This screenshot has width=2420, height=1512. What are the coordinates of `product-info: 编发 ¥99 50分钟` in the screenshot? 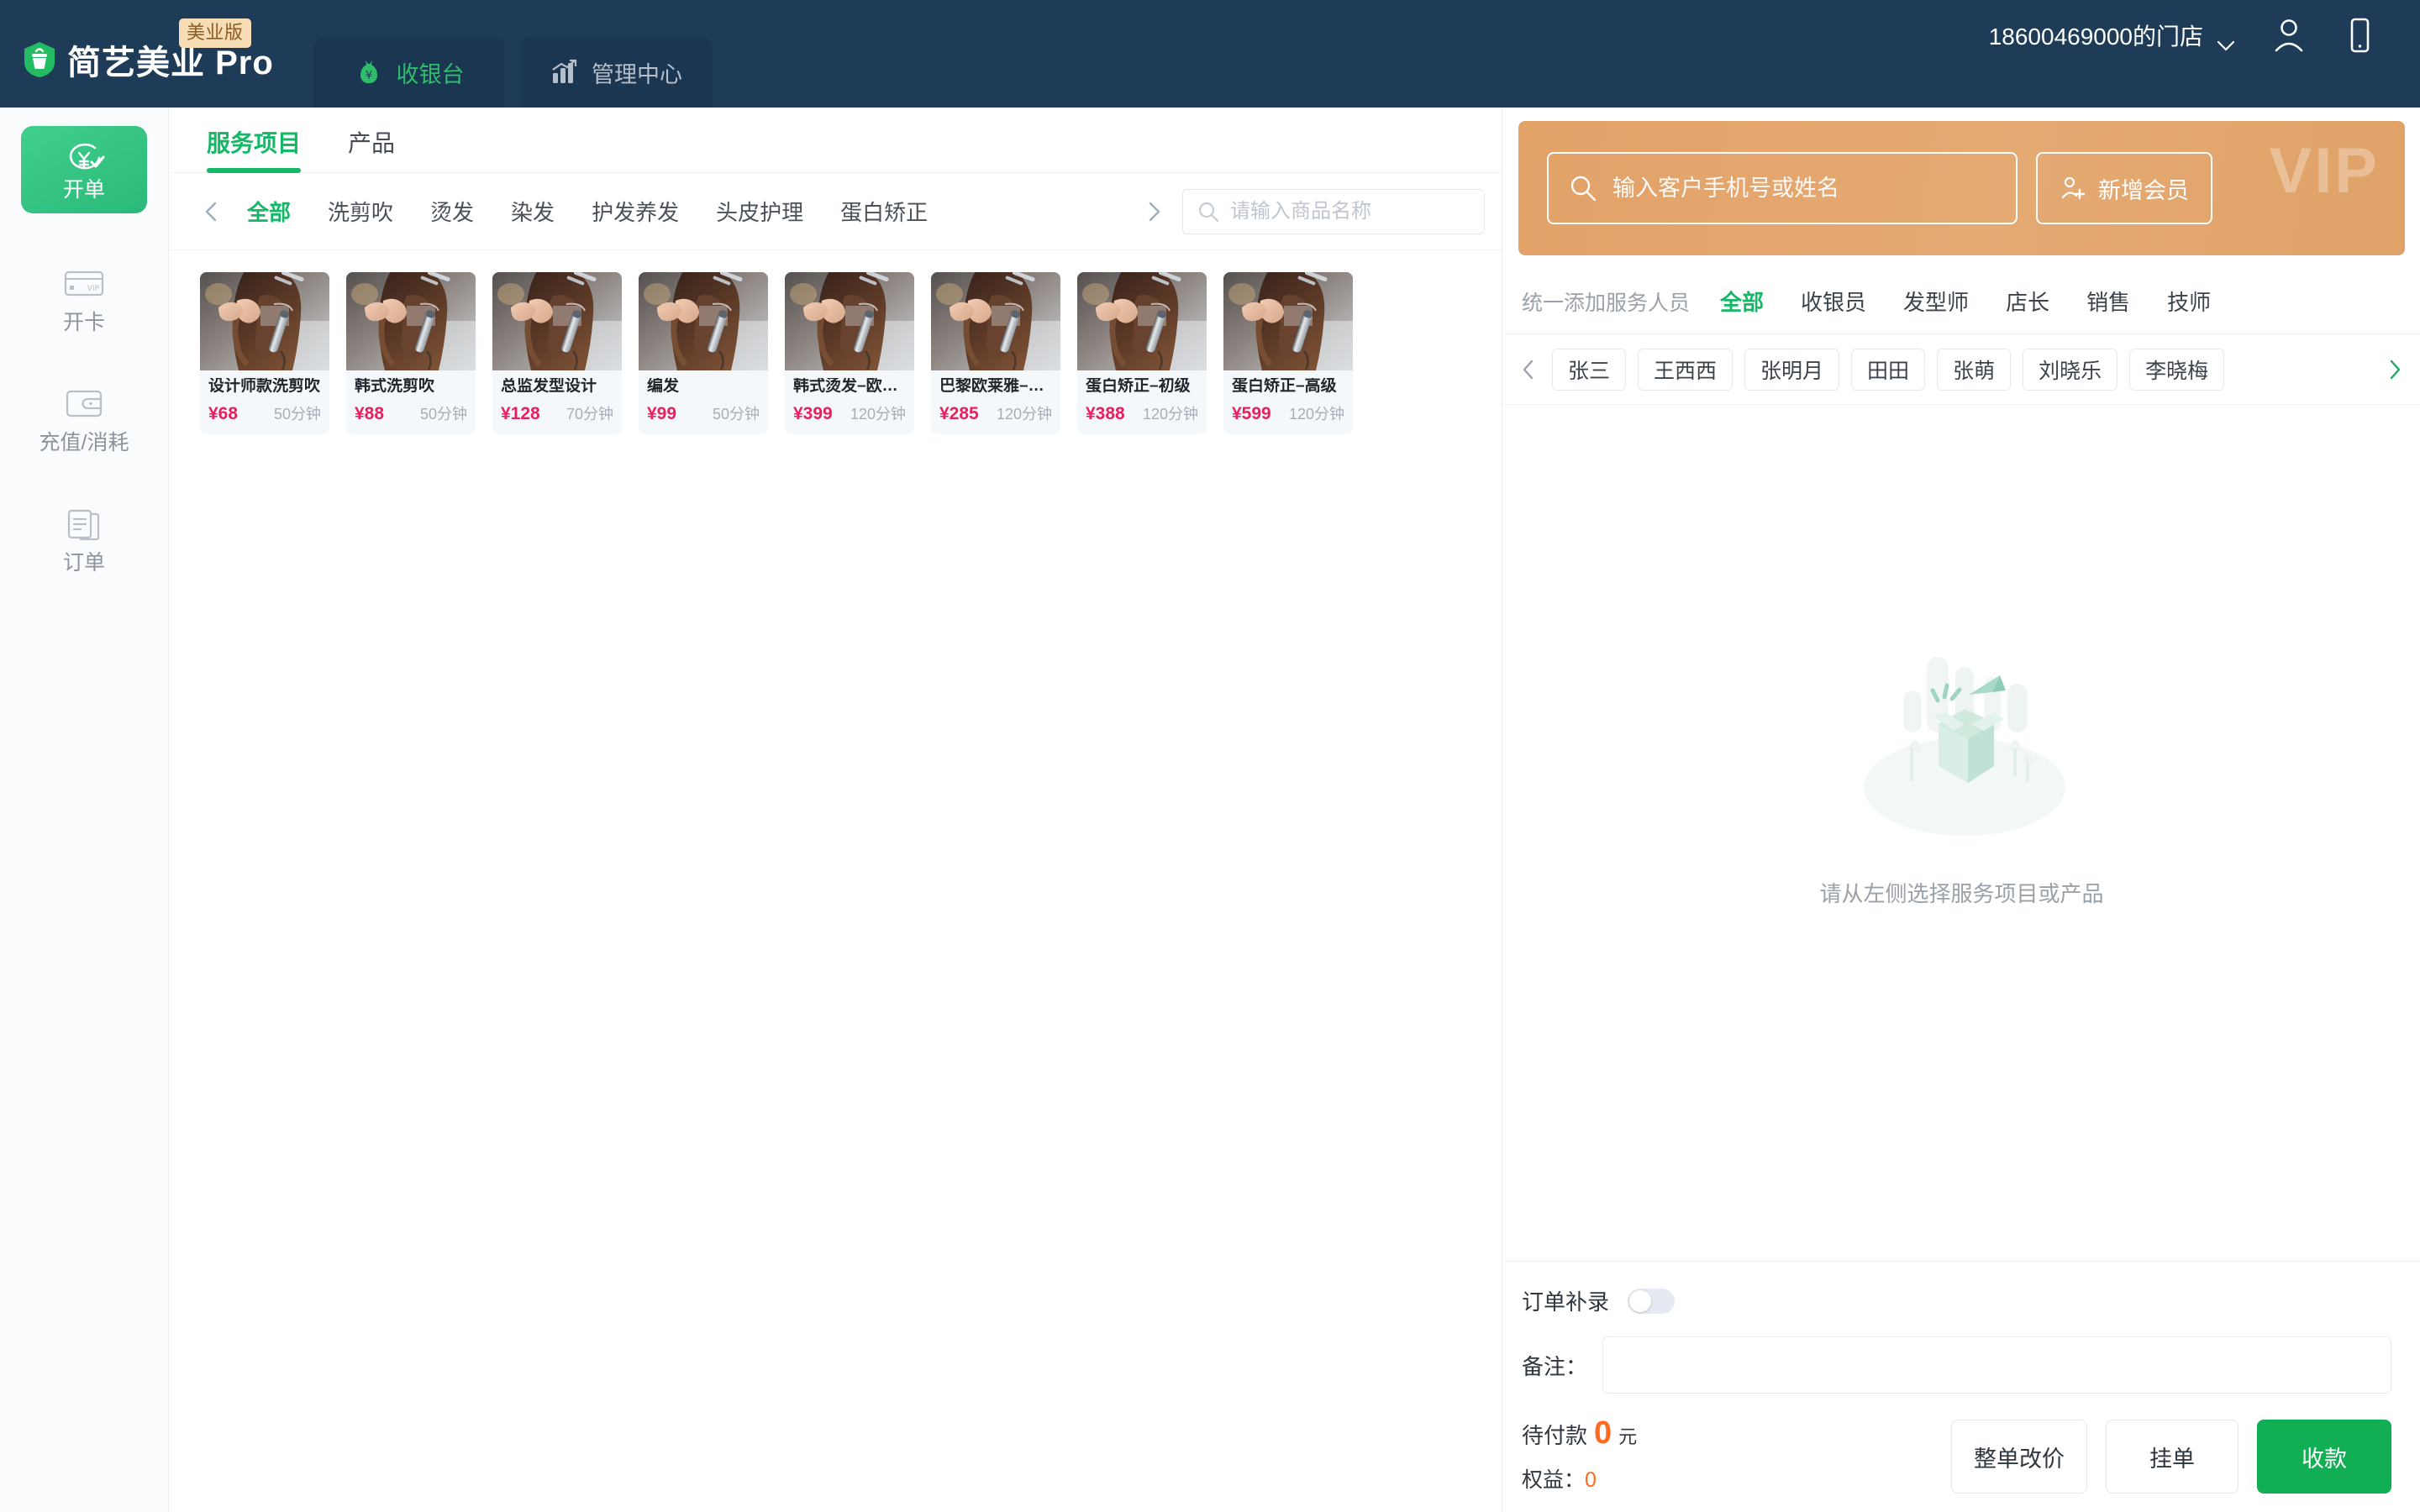 It's located at (704, 402).